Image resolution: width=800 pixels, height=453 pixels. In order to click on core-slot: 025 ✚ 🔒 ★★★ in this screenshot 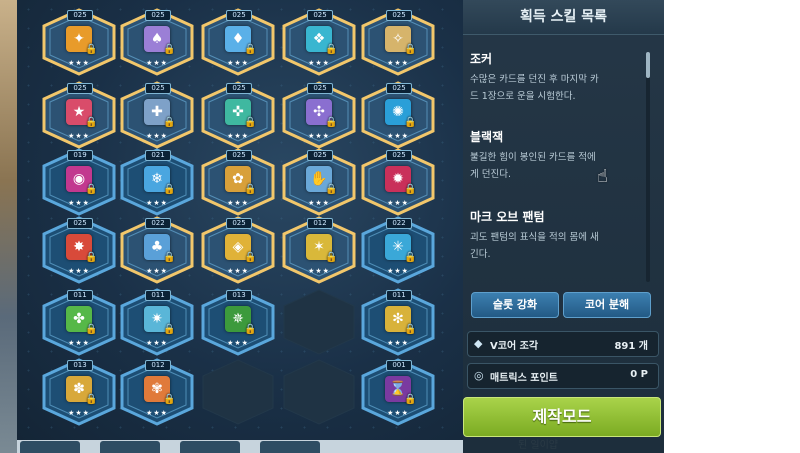, I will do `click(157, 115)`.